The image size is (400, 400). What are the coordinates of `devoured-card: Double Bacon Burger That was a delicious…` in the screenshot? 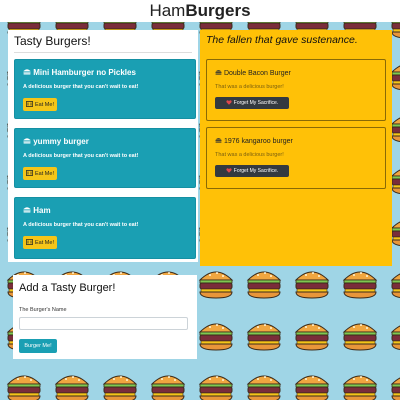 It's located at (296, 90).